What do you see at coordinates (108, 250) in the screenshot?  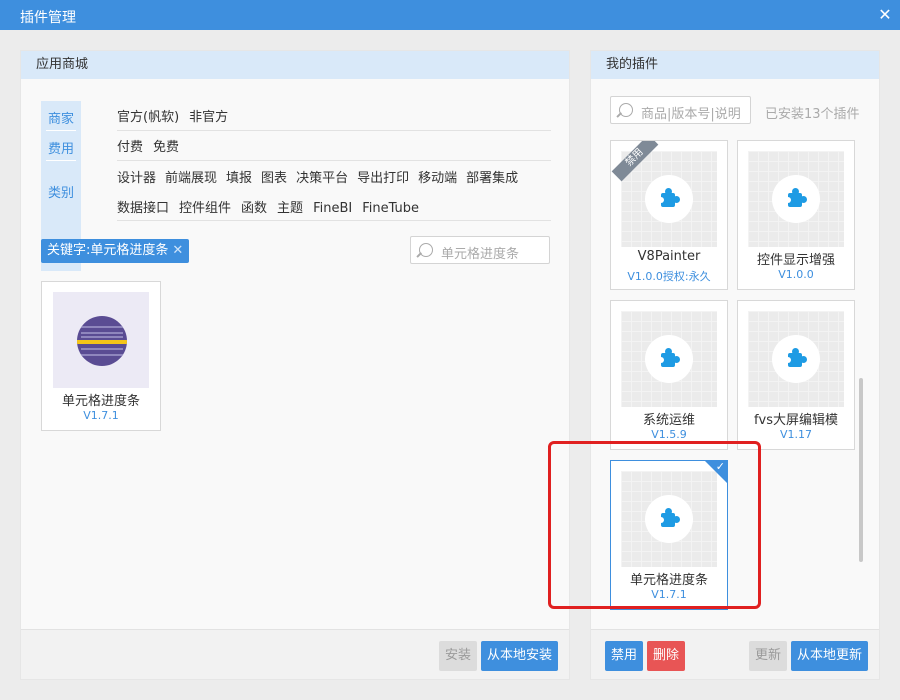 I see `keyword-text: 关键字:单元格进度条` at bounding box center [108, 250].